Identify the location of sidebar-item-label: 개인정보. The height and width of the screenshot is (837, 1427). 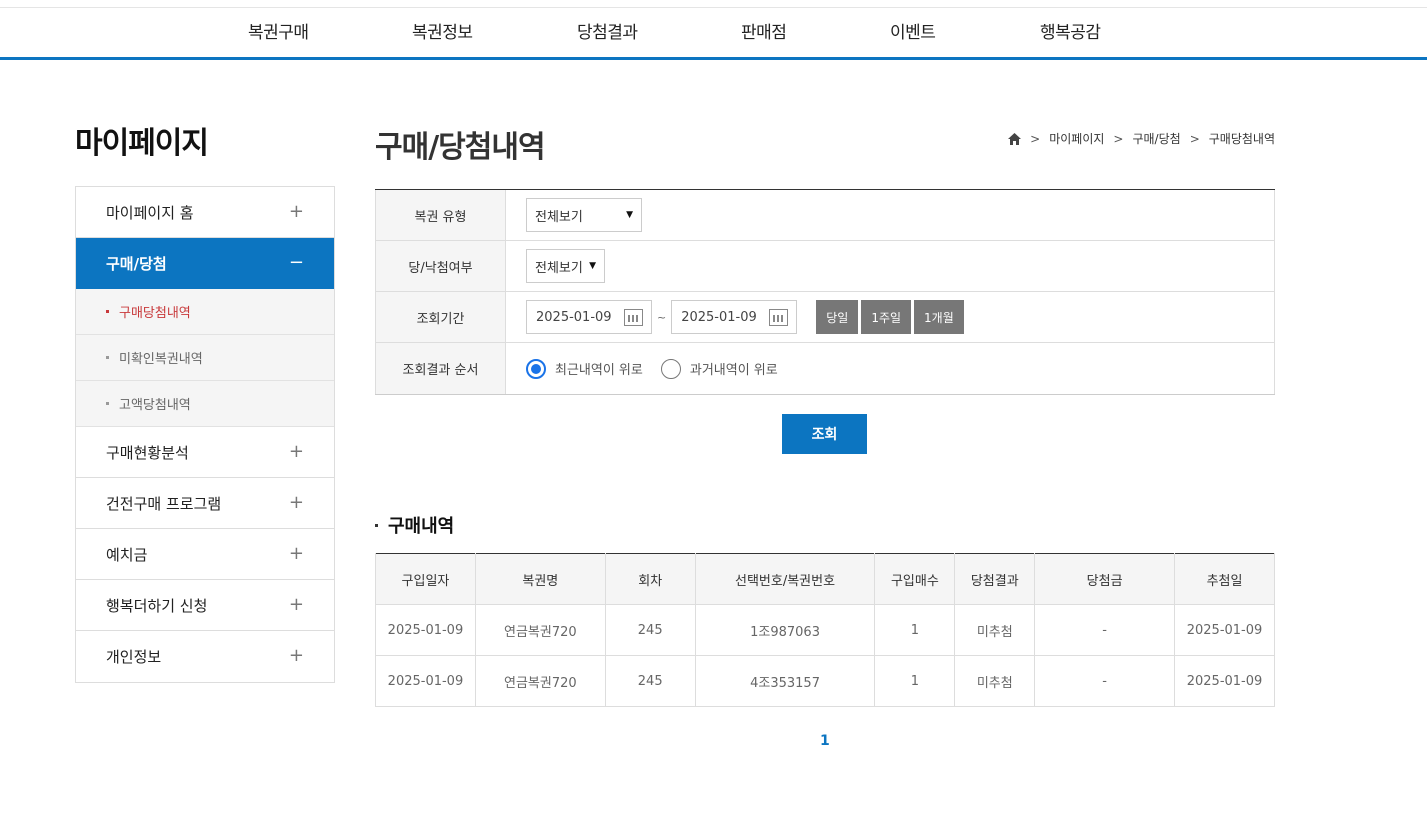
(134, 657).